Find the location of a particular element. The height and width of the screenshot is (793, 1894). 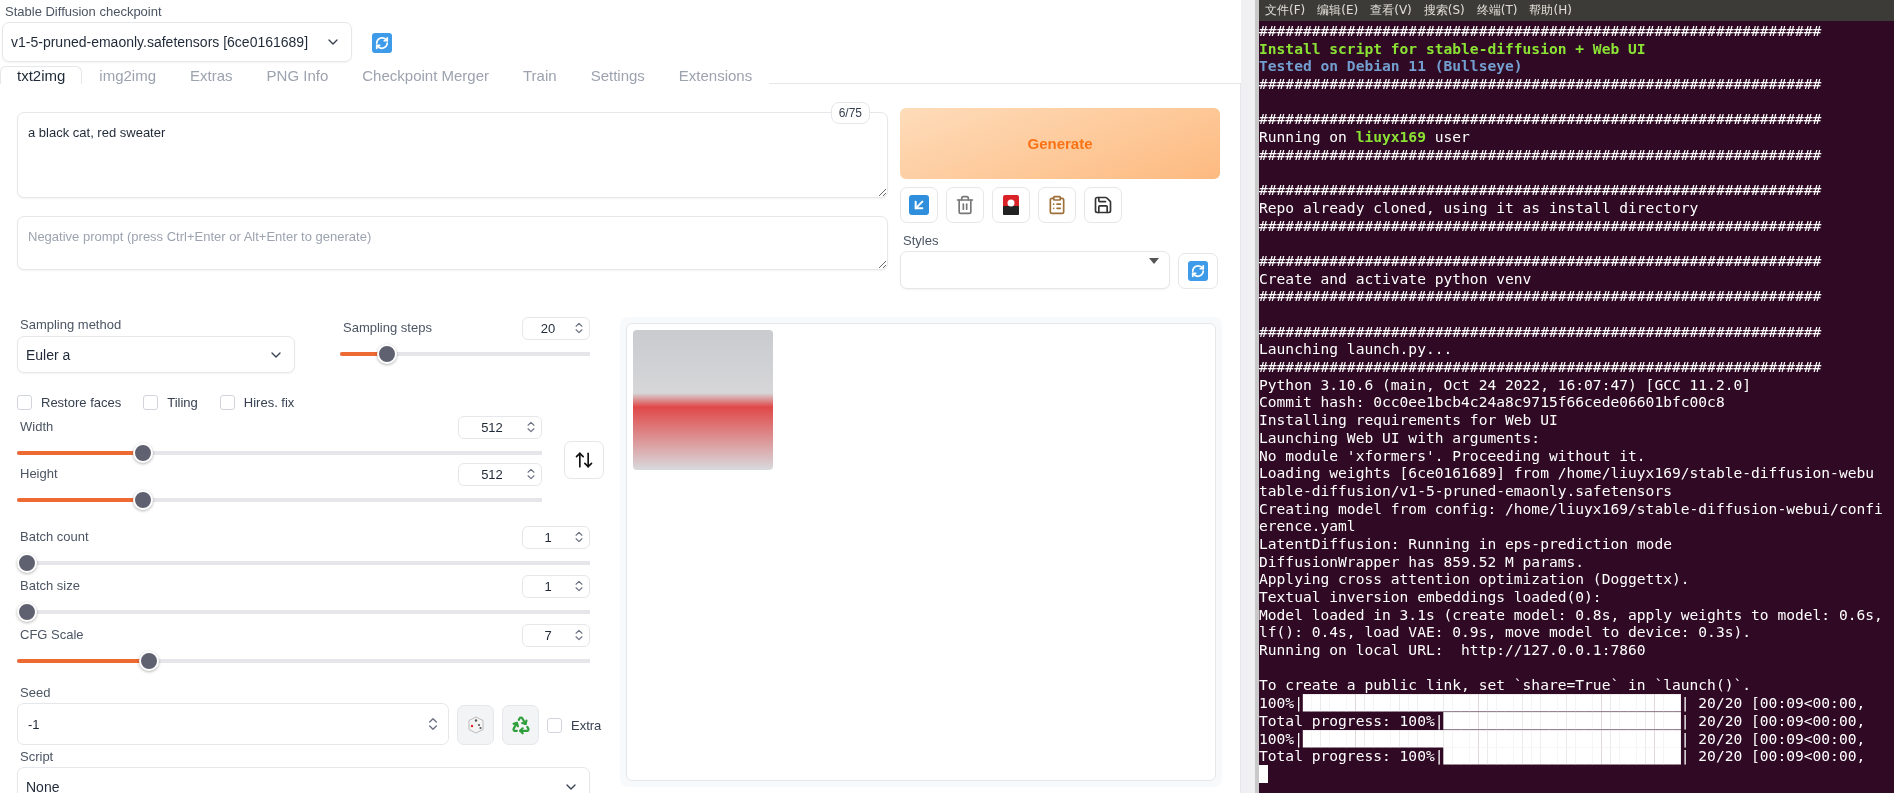

photo-placeholder is located at coordinates (703, 400).